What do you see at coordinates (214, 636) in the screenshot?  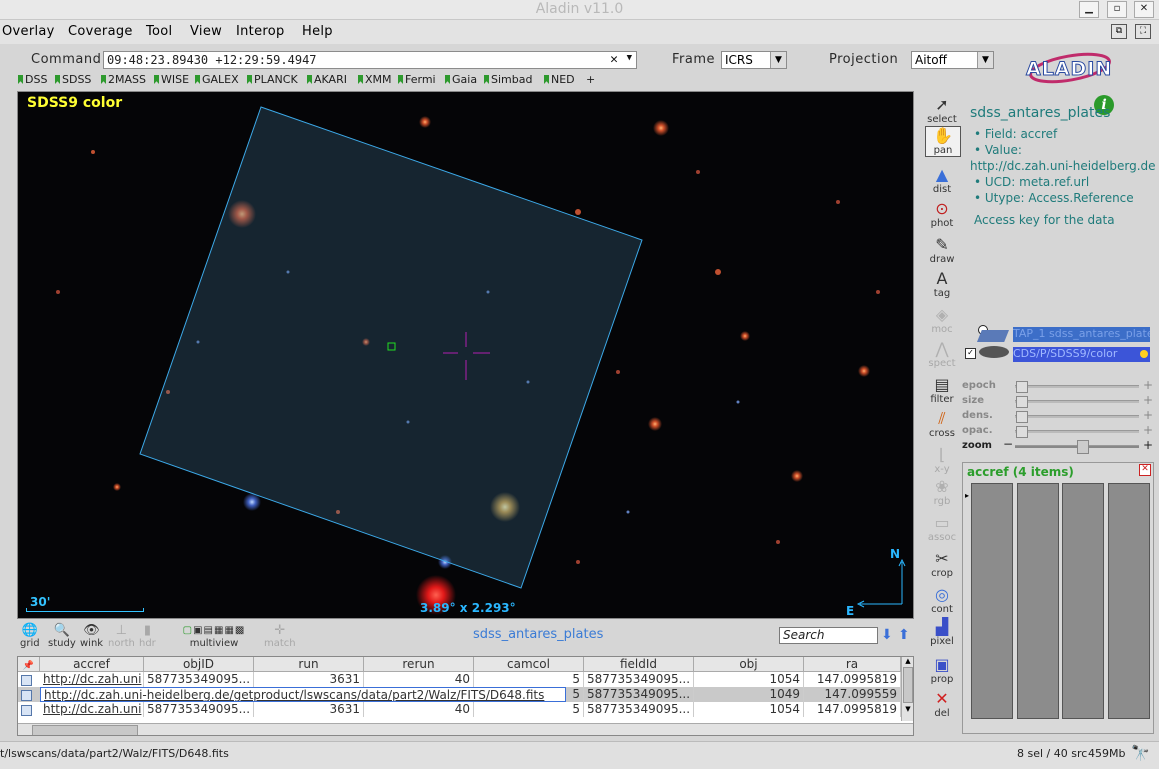 I see `multiview-button: ▢▣▤▦▦▩ multiview` at bounding box center [214, 636].